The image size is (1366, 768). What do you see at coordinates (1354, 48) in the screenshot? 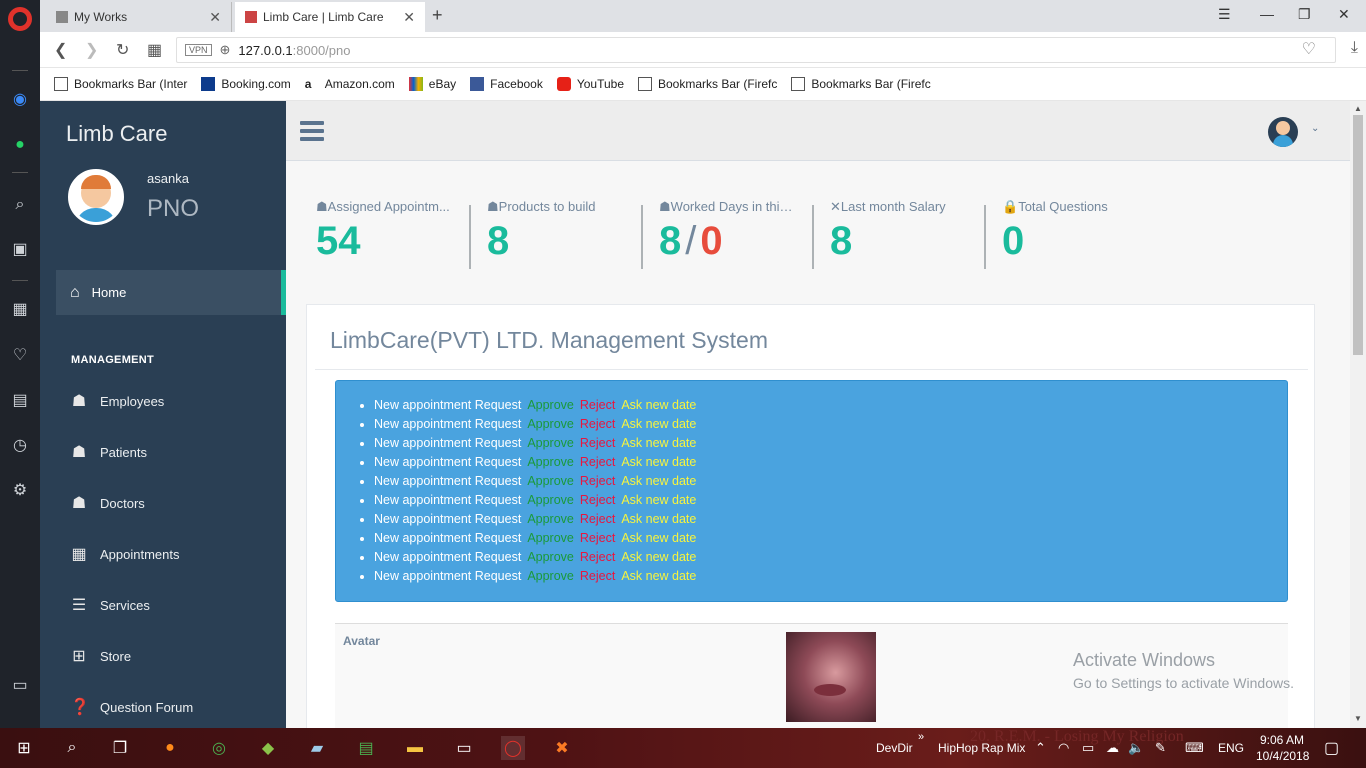
I see `download-icon: ⤓` at bounding box center [1354, 48].